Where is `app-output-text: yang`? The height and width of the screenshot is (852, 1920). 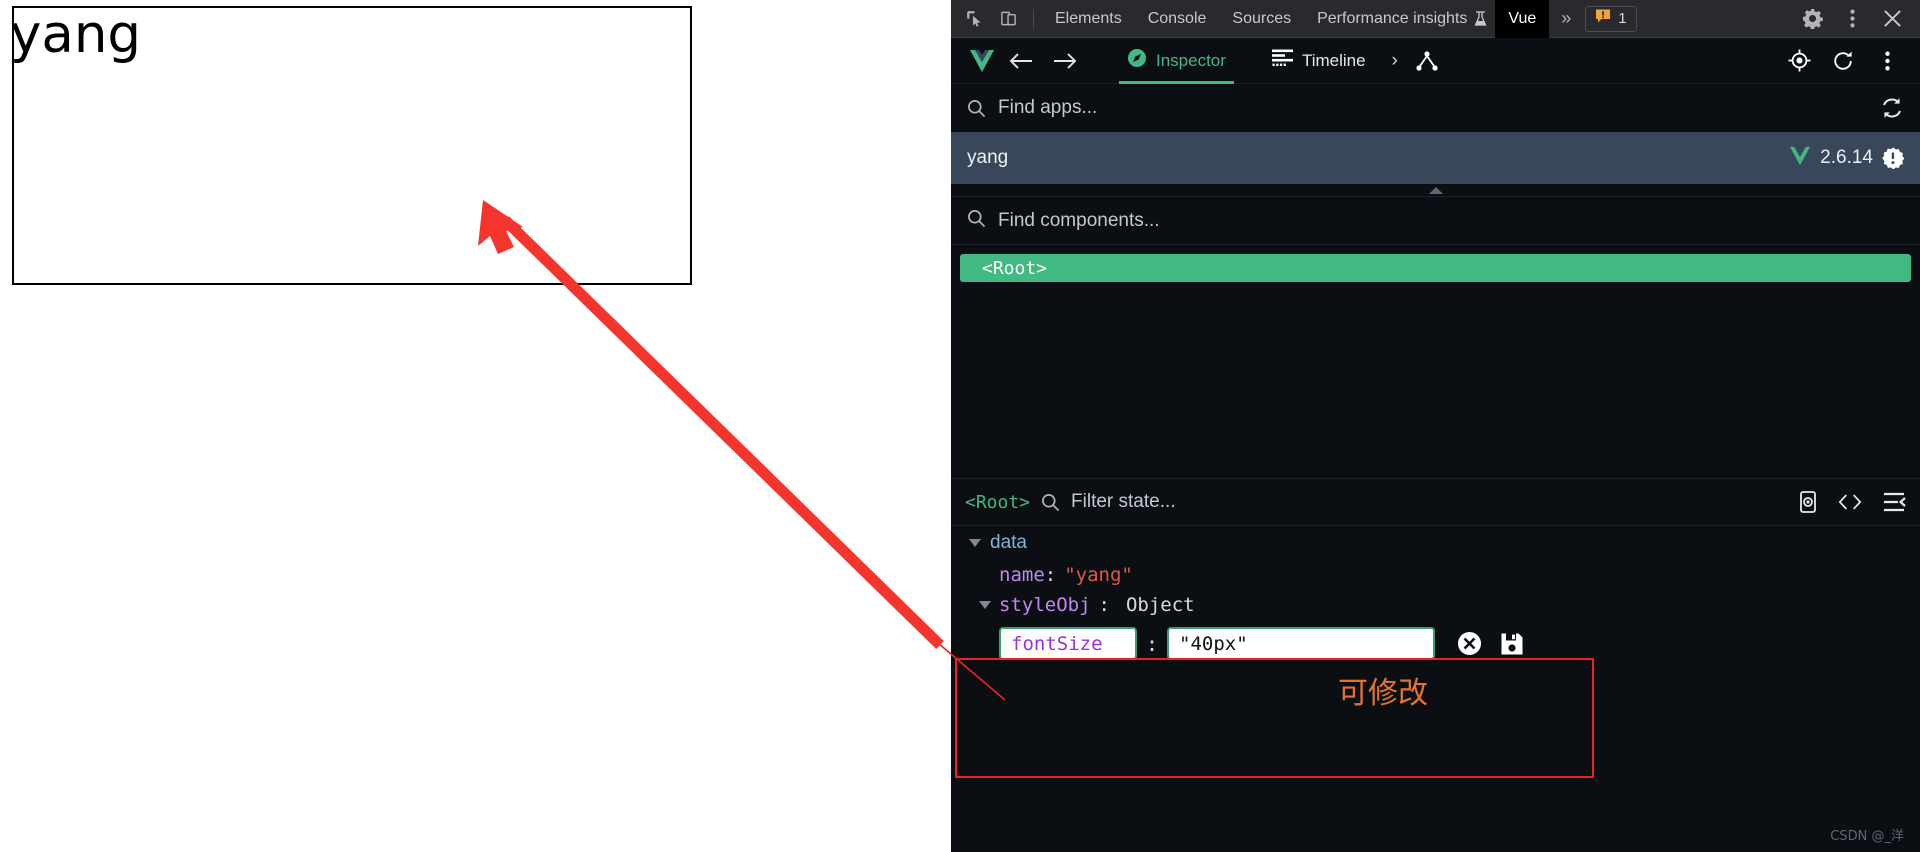
app-output-text: yang is located at coordinates (76, 34).